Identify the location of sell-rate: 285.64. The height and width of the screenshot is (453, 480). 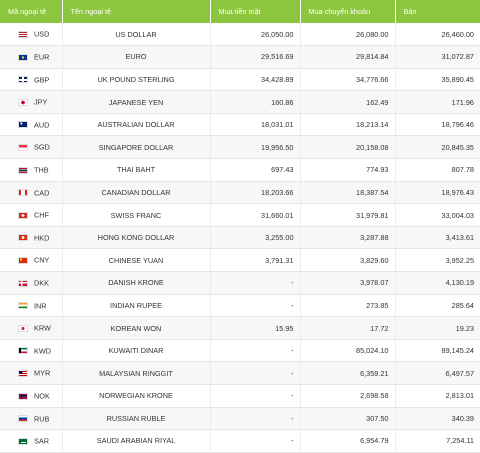
(462, 305).